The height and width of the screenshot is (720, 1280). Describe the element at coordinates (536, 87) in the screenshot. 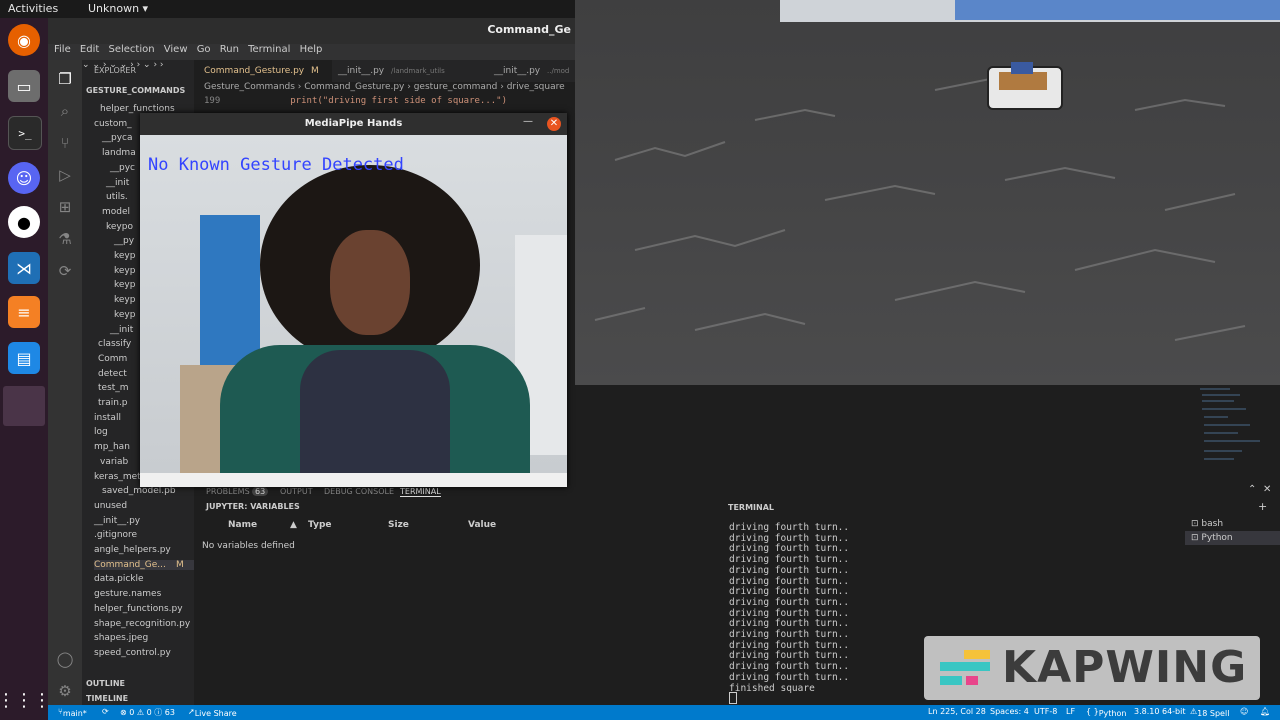

I see `breadcrumb-item: drive_square` at that location.